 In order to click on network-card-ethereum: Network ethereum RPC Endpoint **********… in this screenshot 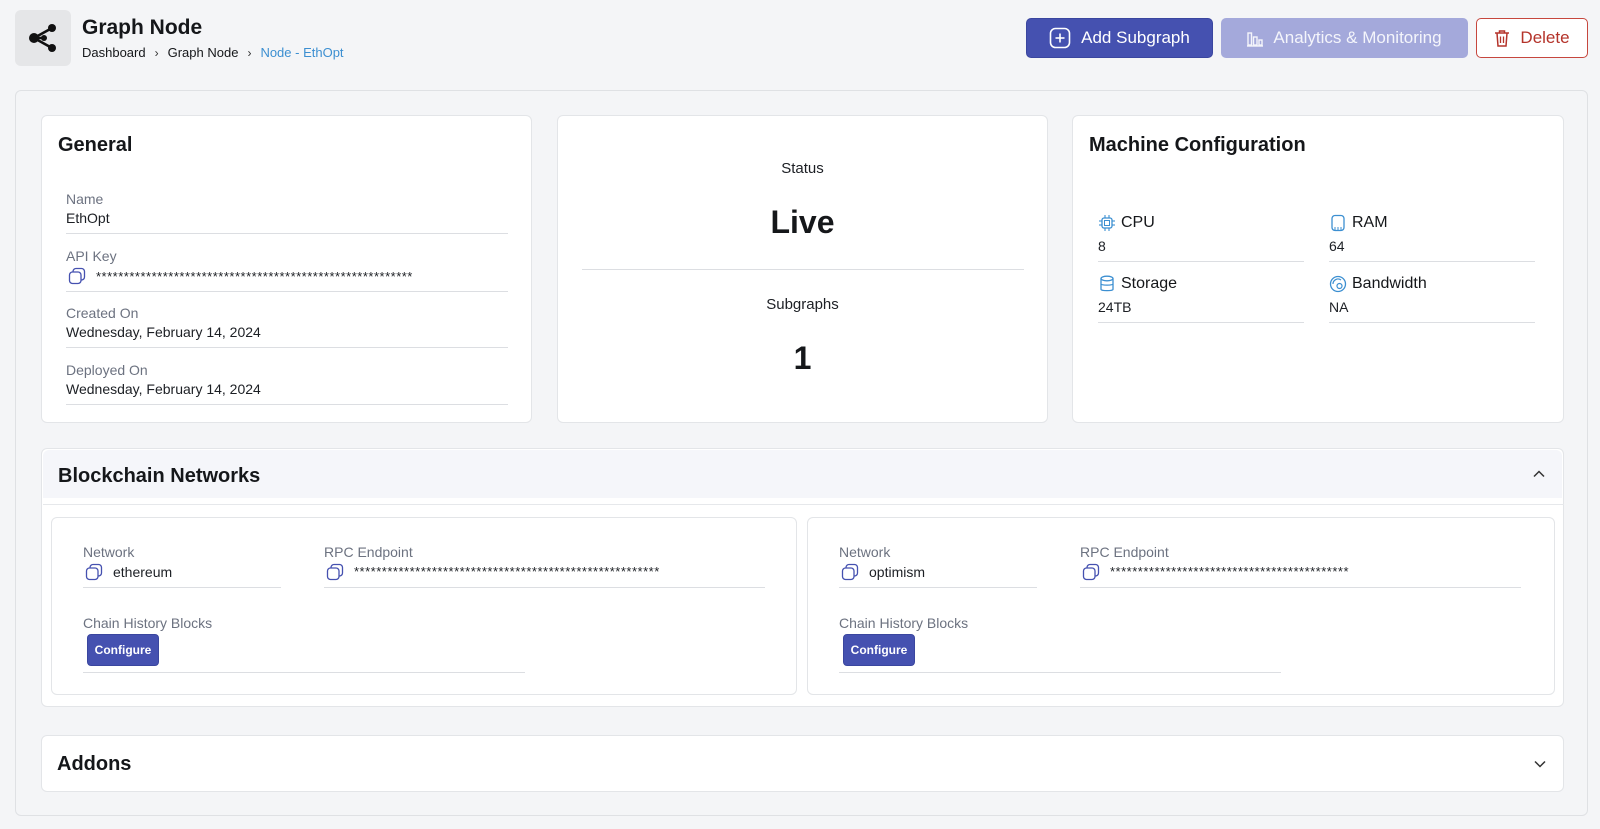, I will do `click(424, 606)`.